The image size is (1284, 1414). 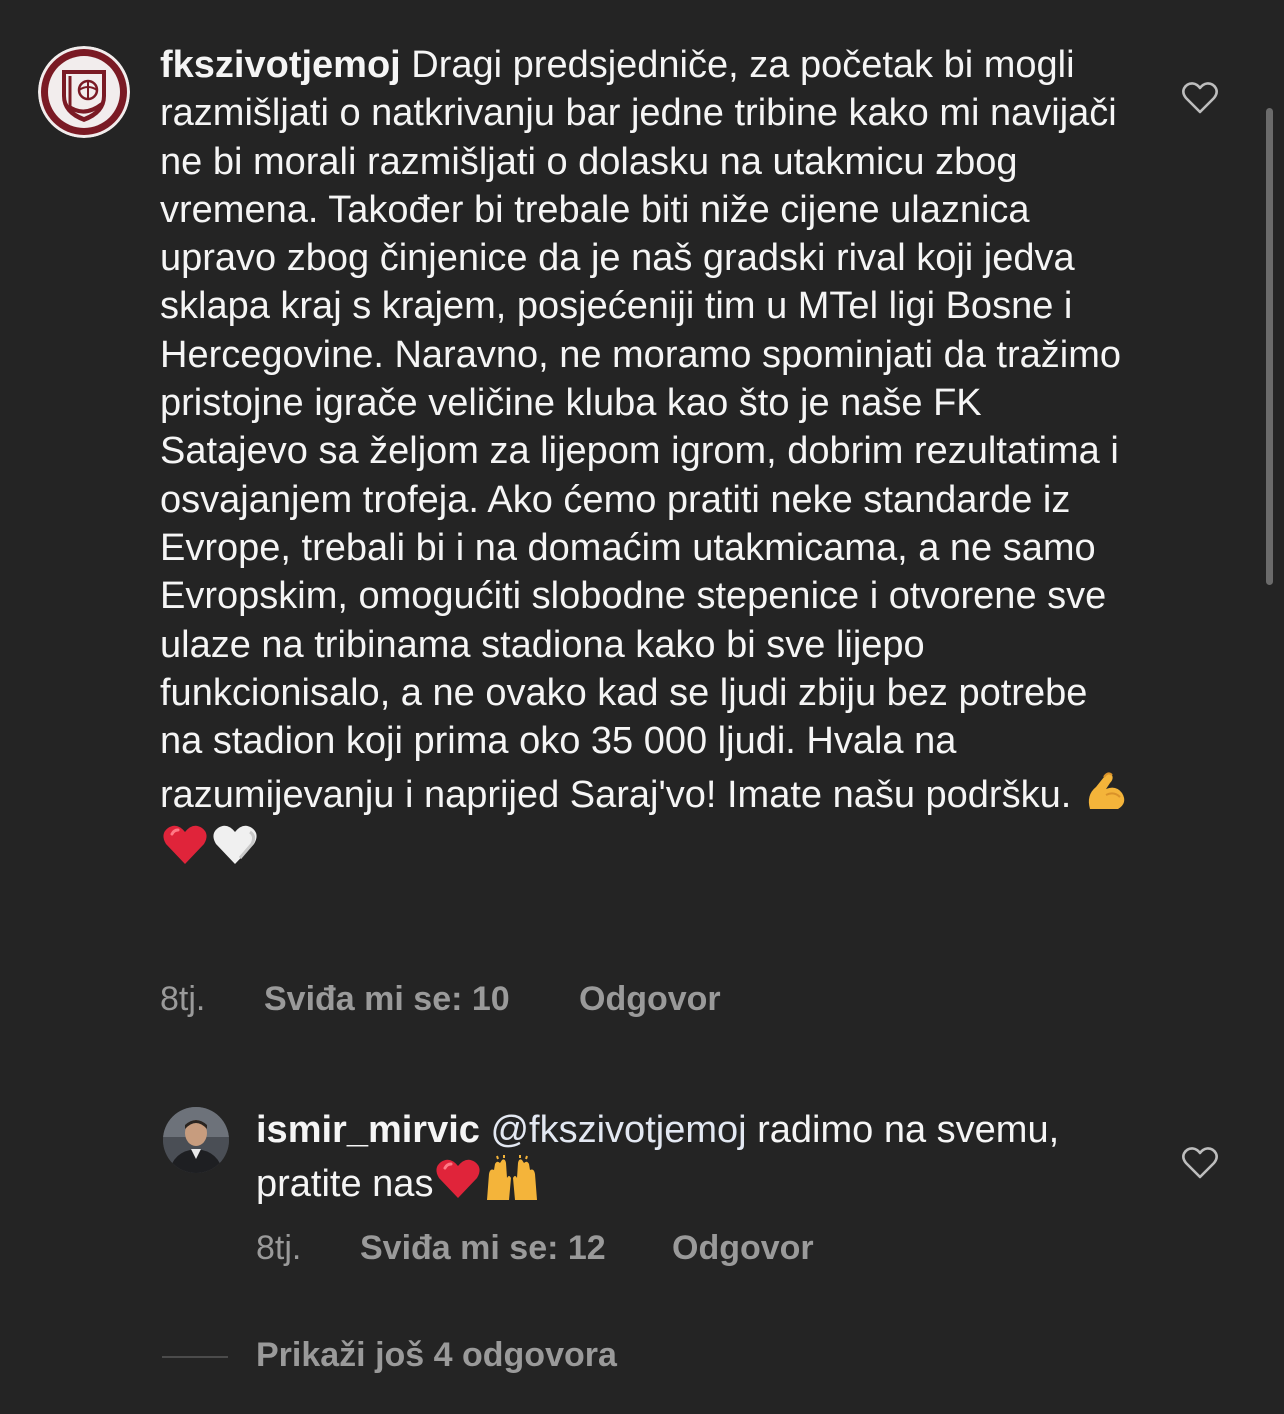 I want to click on avatar-fkszivotjemoj, so click(x=84, y=92).